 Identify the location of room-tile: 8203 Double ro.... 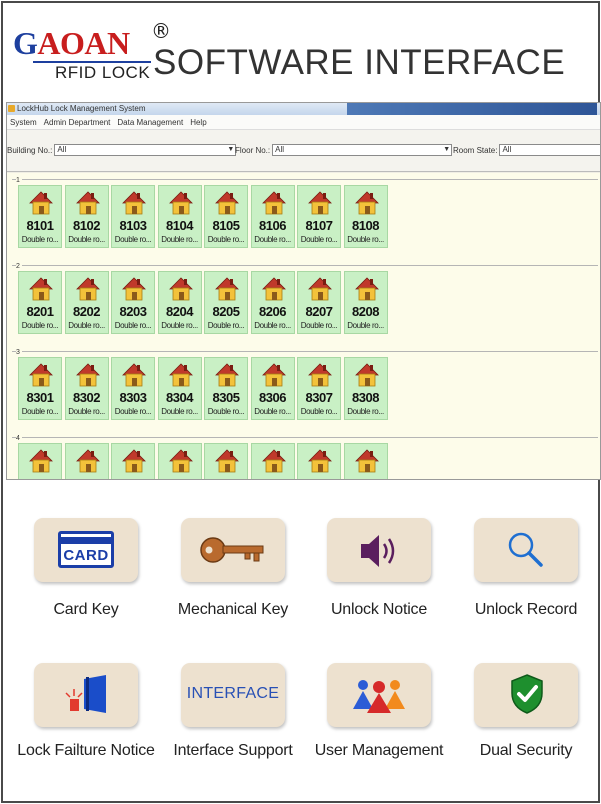
(133, 302).